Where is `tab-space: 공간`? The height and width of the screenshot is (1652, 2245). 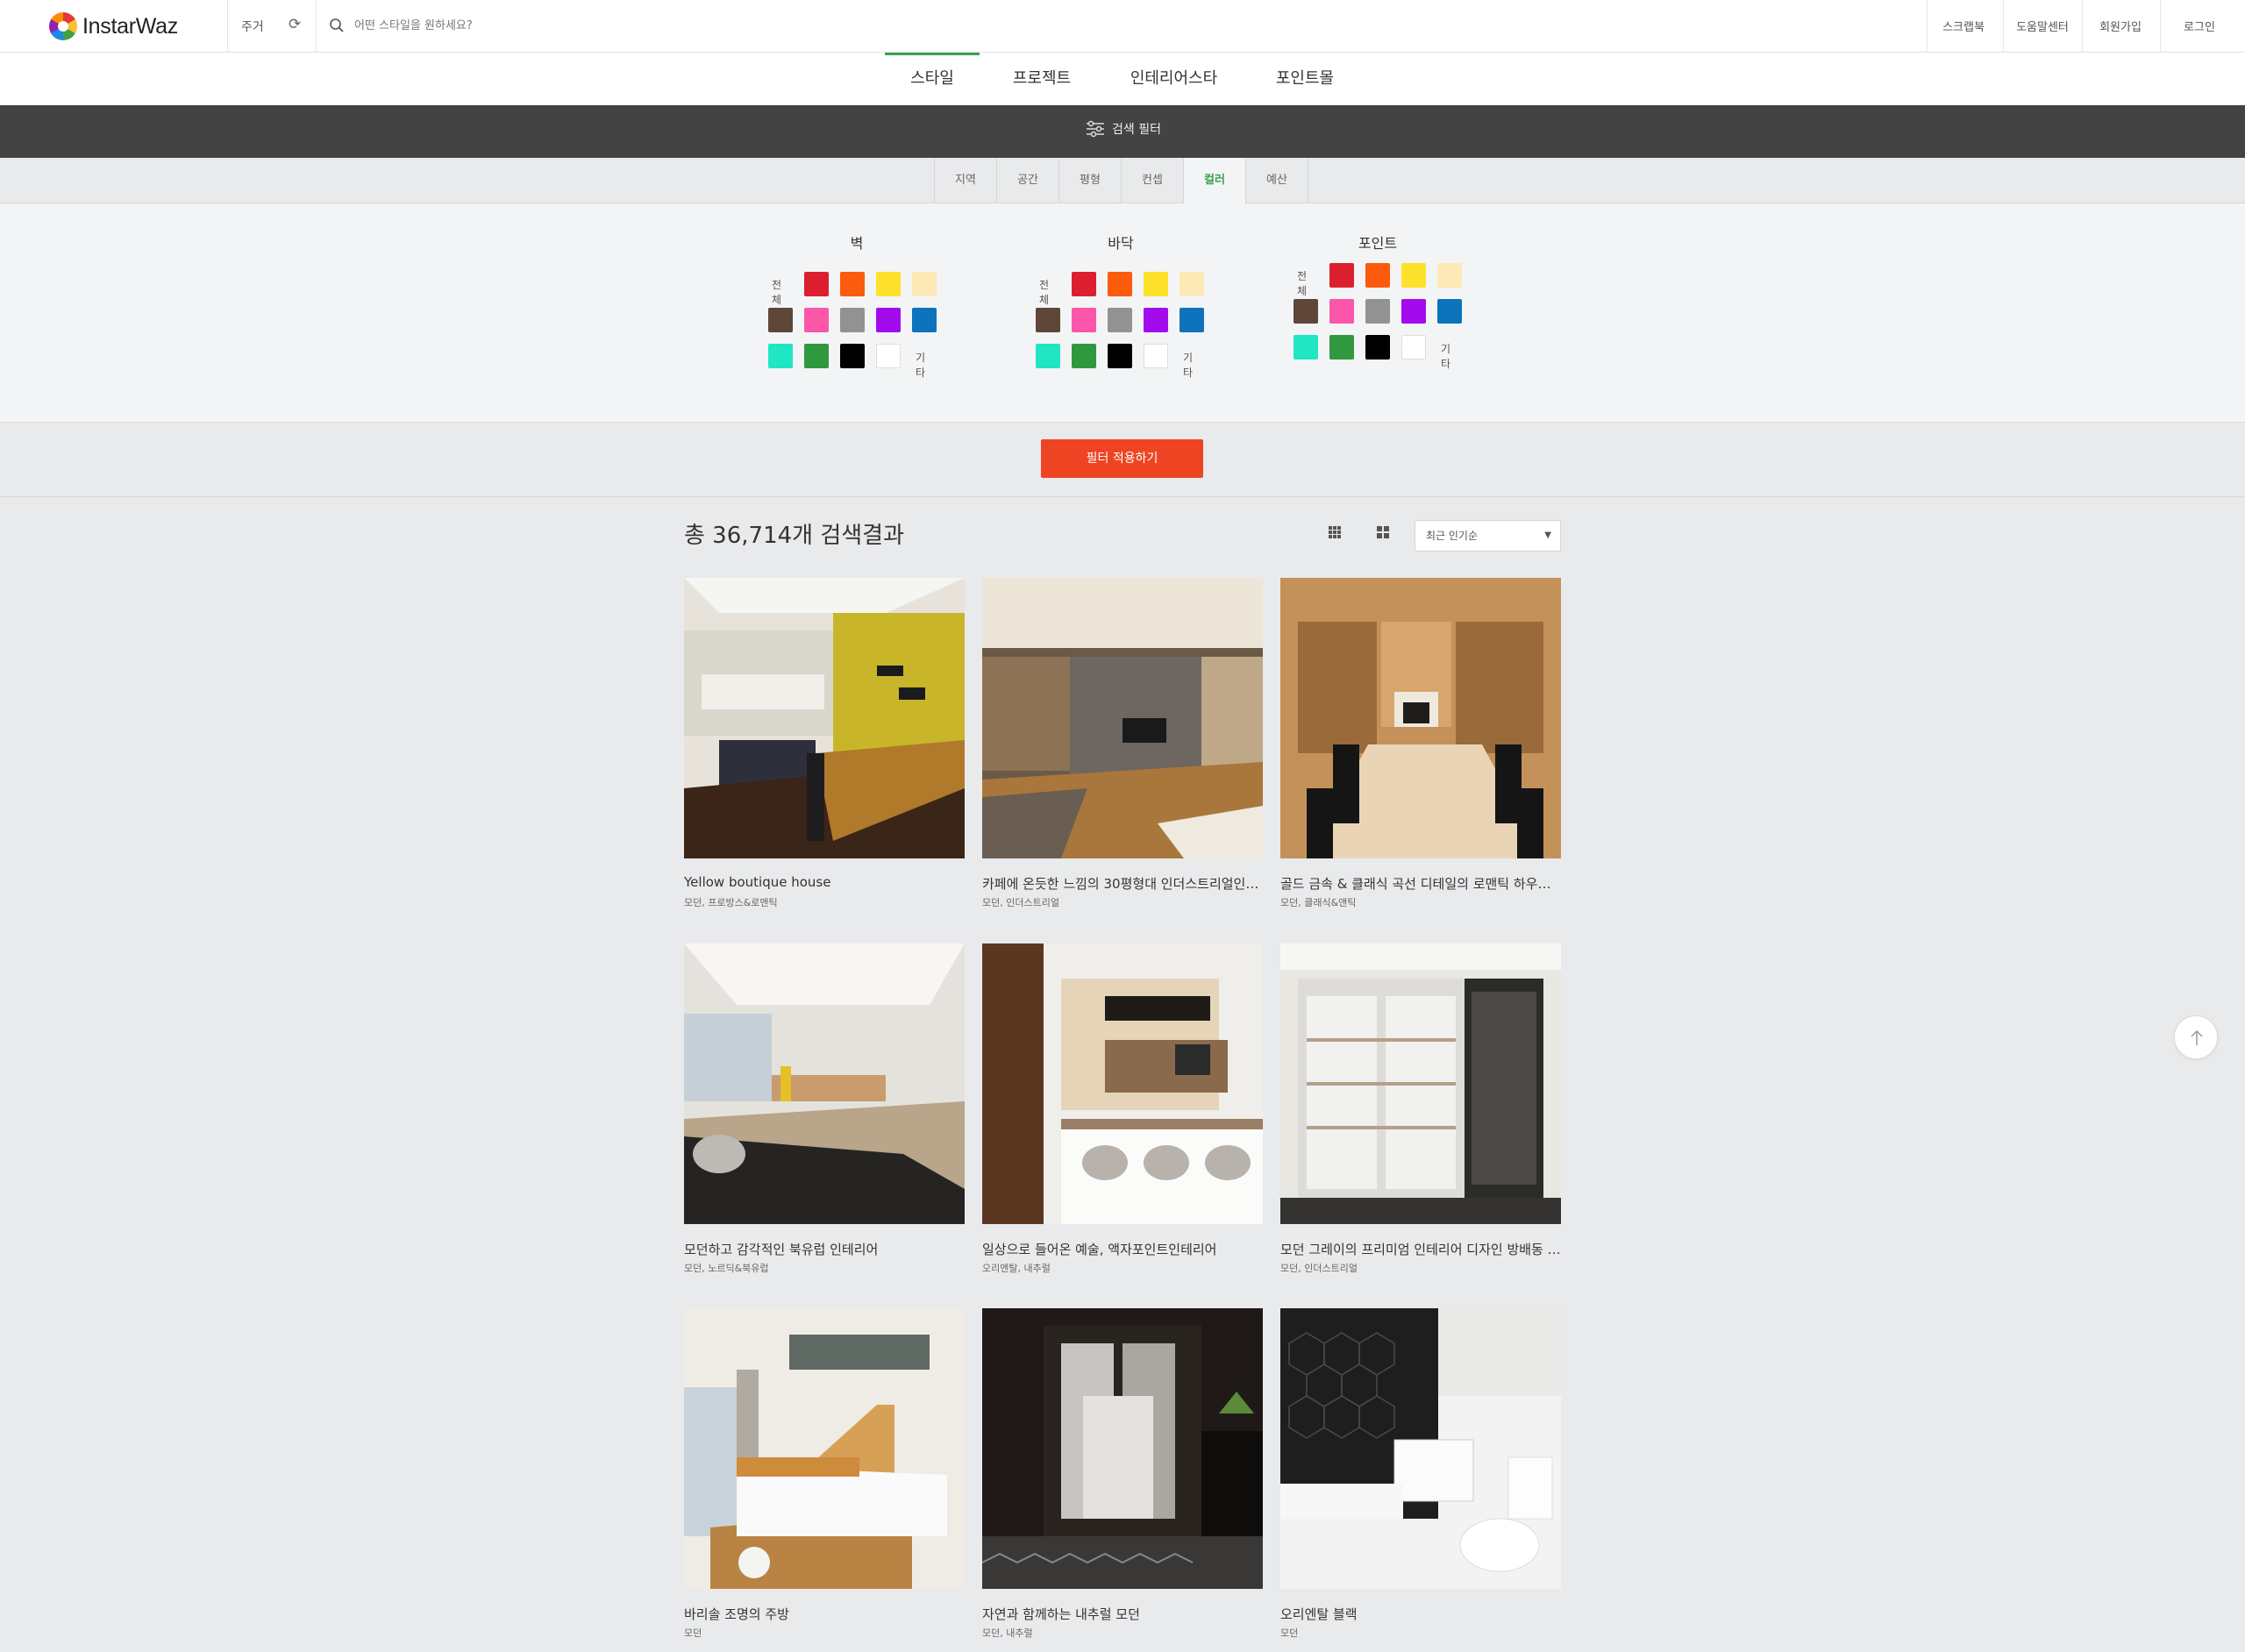 tab-space: 공간 is located at coordinates (1028, 180).